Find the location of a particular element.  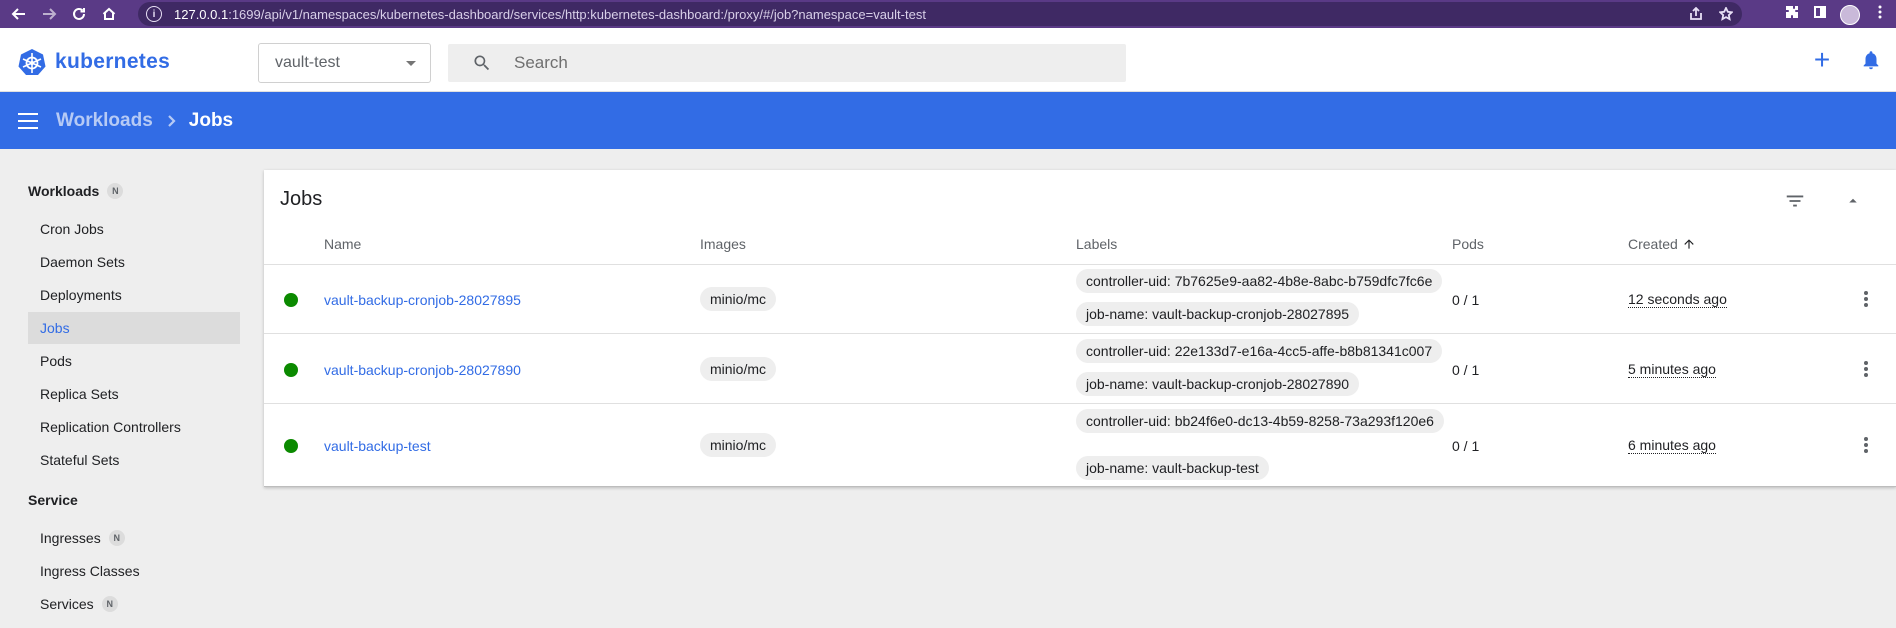

column-header-labels: Labels is located at coordinates (1097, 244).